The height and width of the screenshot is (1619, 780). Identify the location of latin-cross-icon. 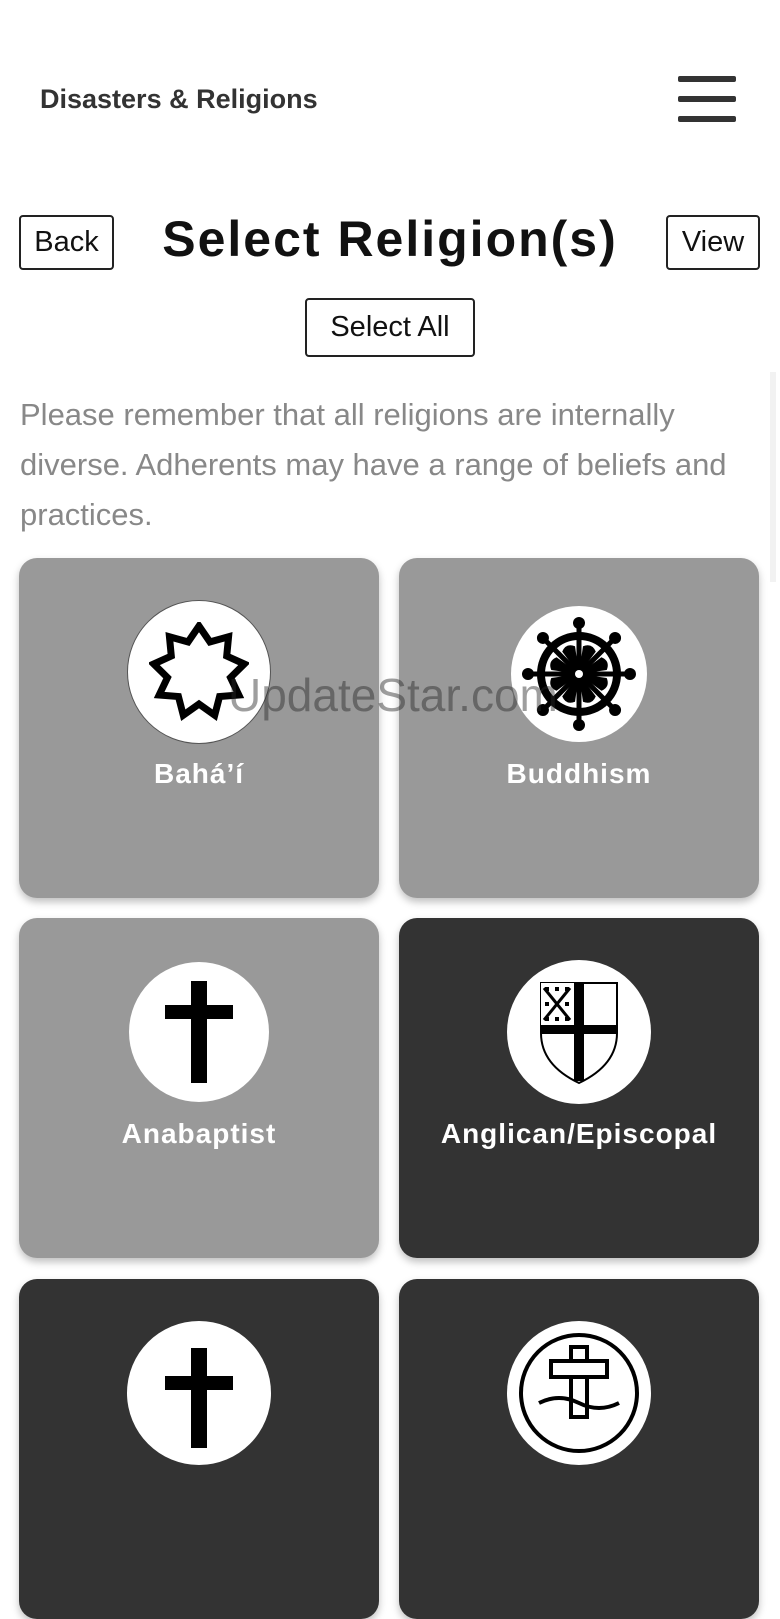
(199, 1032).